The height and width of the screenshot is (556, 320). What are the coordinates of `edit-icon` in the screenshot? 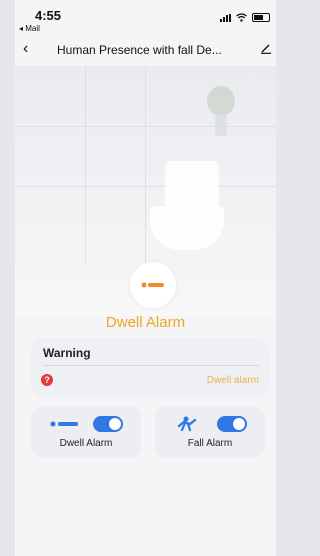 It's located at (266, 48).